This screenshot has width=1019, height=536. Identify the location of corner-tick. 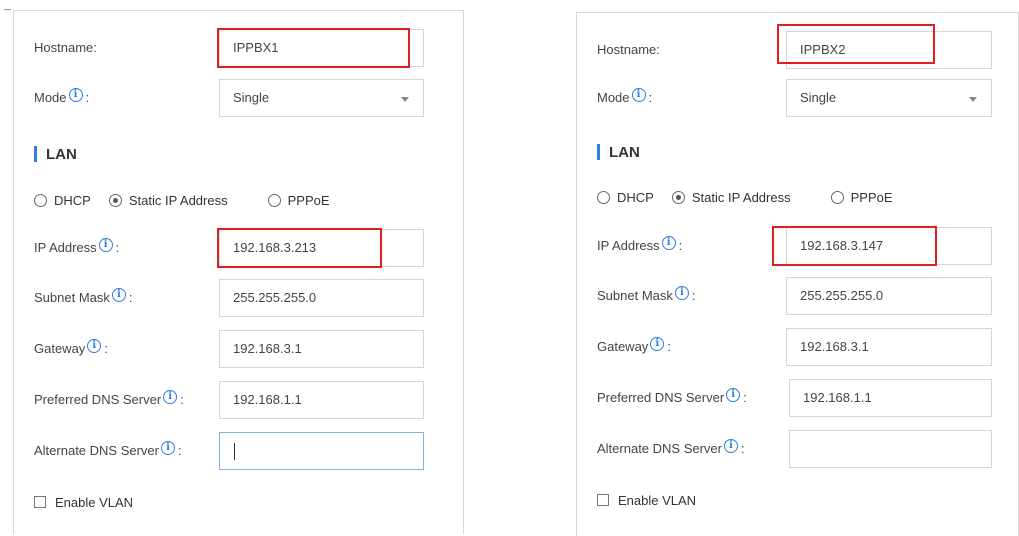
(7, 9).